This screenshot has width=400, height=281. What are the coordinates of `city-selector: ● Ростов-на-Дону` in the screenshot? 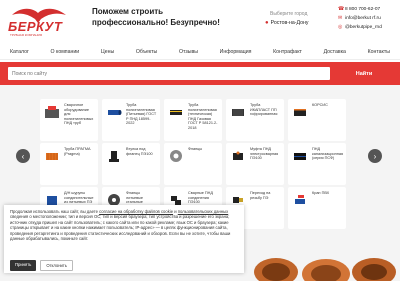 It's located at (286, 23).